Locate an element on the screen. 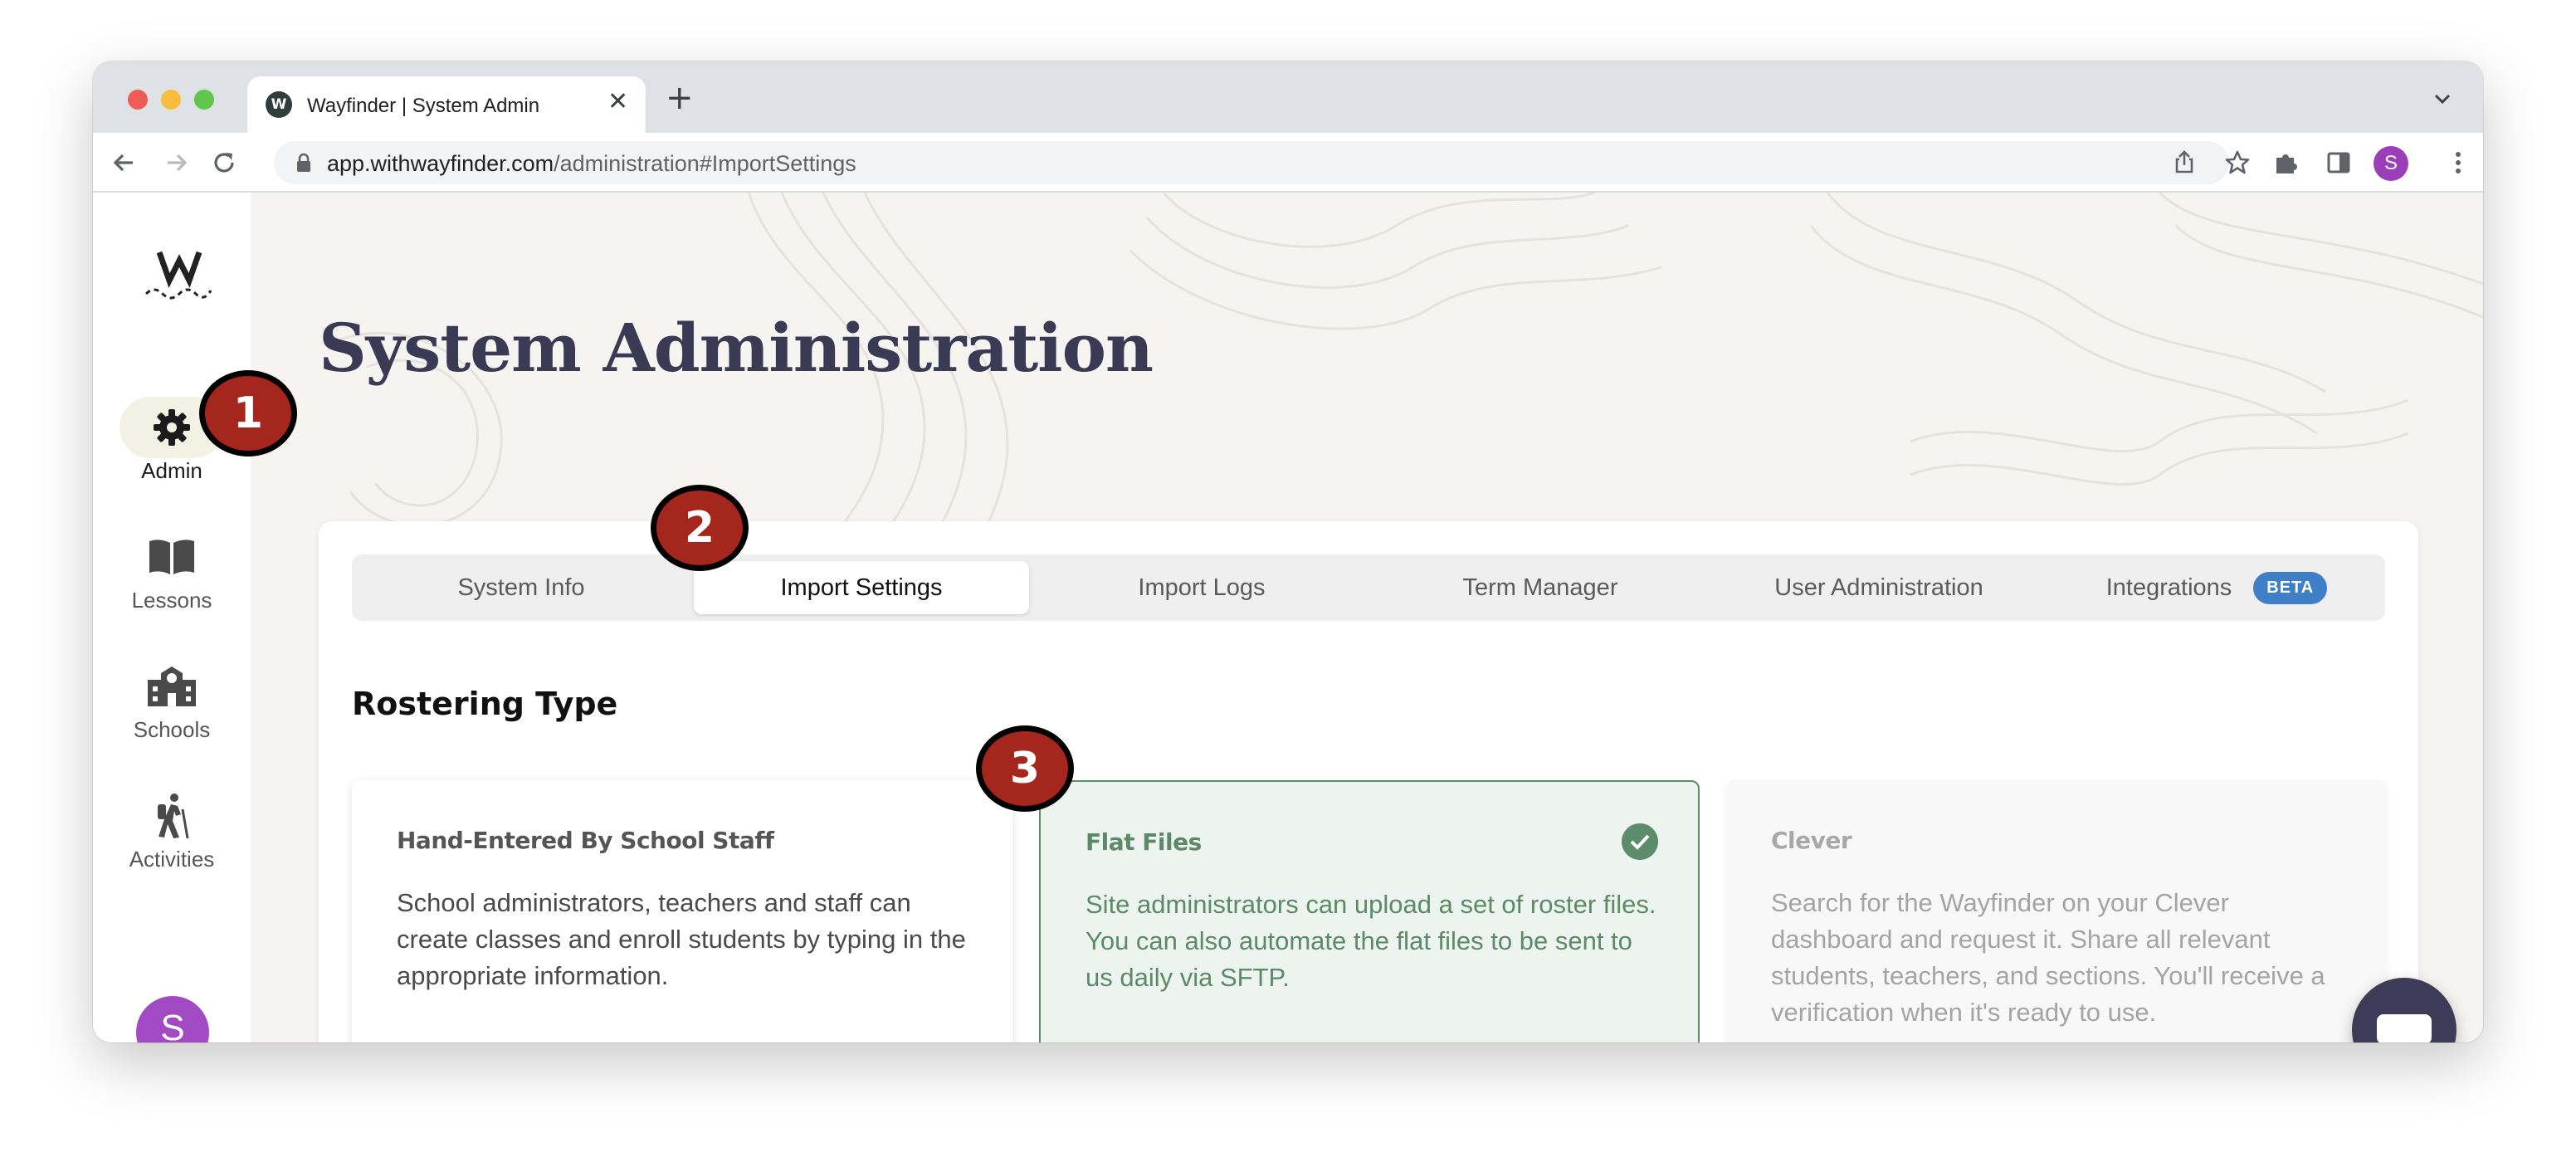 Image resolution: width=2576 pixels, height=1167 pixels. book-icon is located at coordinates (172, 557).